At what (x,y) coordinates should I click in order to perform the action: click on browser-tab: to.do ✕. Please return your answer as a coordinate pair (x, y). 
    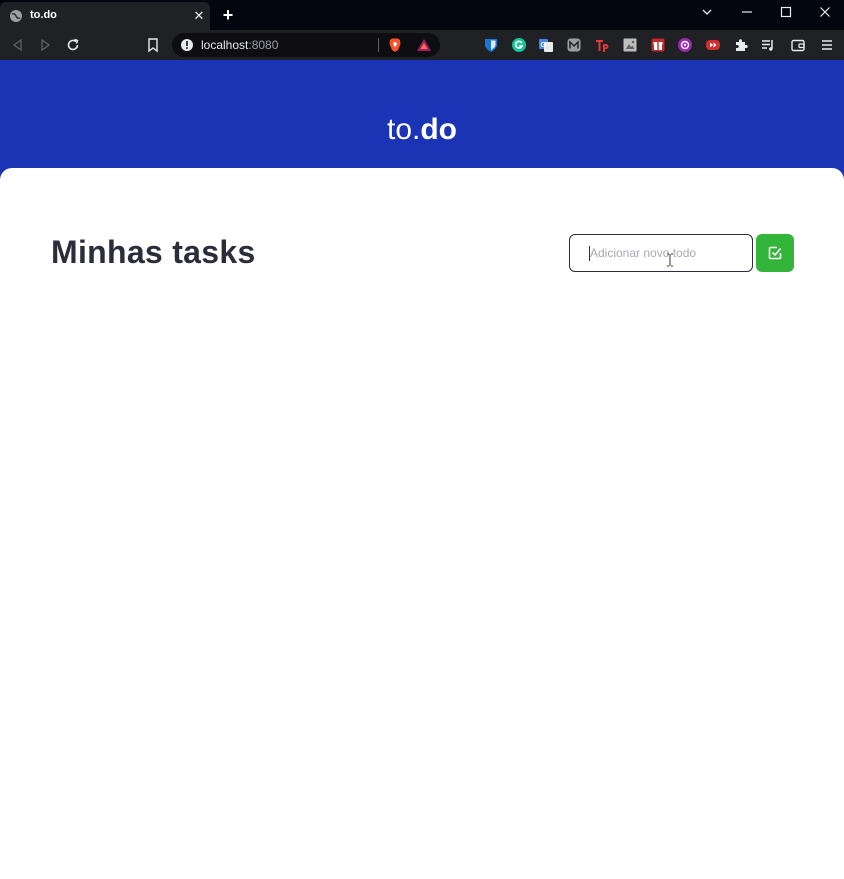
    Looking at the image, I should click on (105, 16).